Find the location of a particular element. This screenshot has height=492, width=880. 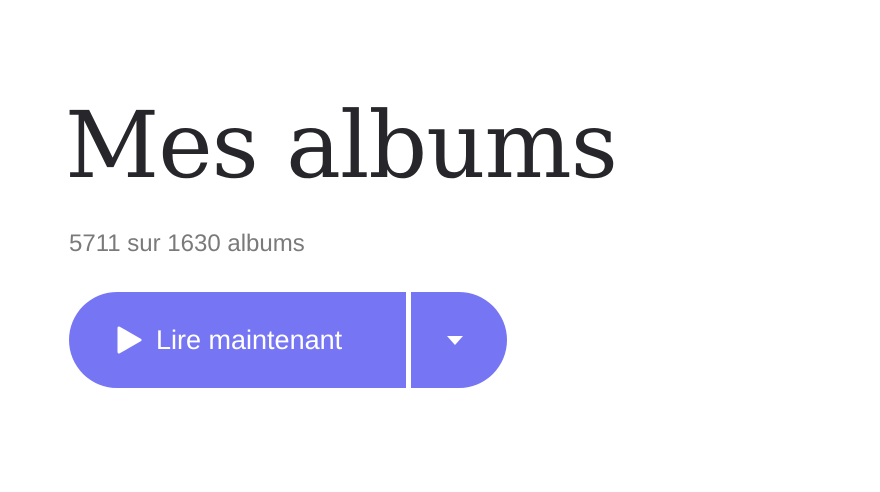

play-icon is located at coordinates (129, 340).